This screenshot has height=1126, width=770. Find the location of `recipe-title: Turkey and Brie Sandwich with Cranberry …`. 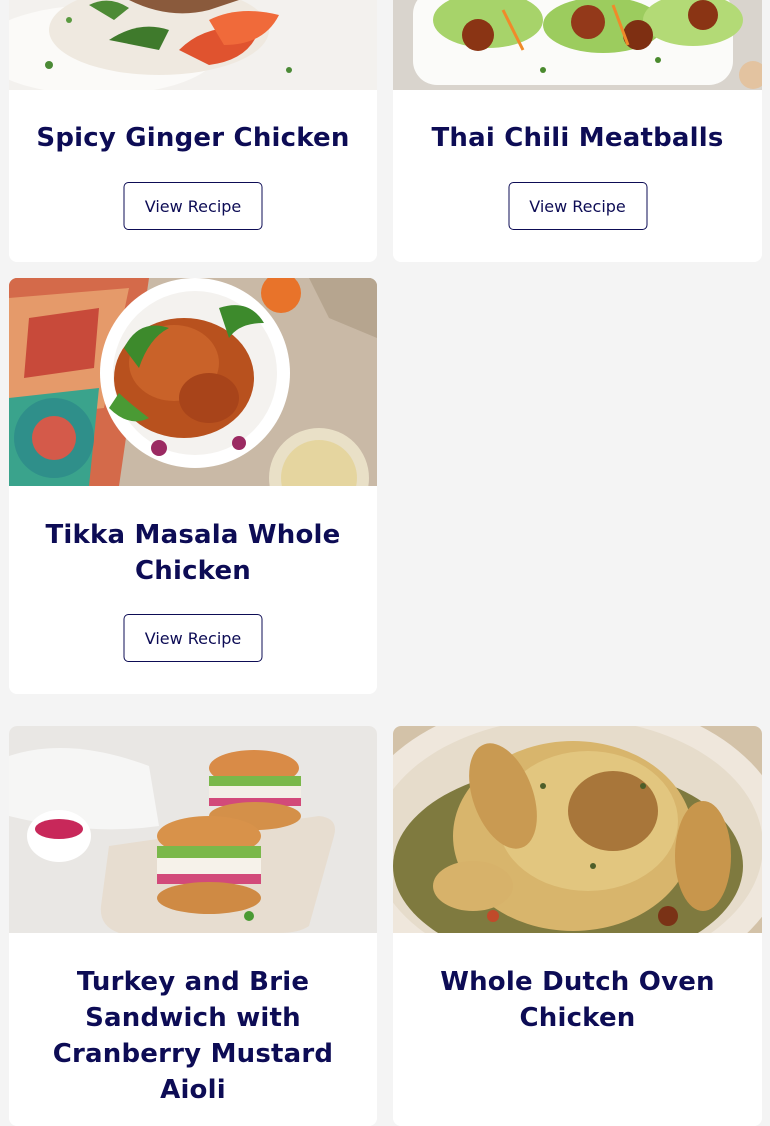

recipe-title: Turkey and Brie Sandwich with Cranberry … is located at coordinates (193, 1036).